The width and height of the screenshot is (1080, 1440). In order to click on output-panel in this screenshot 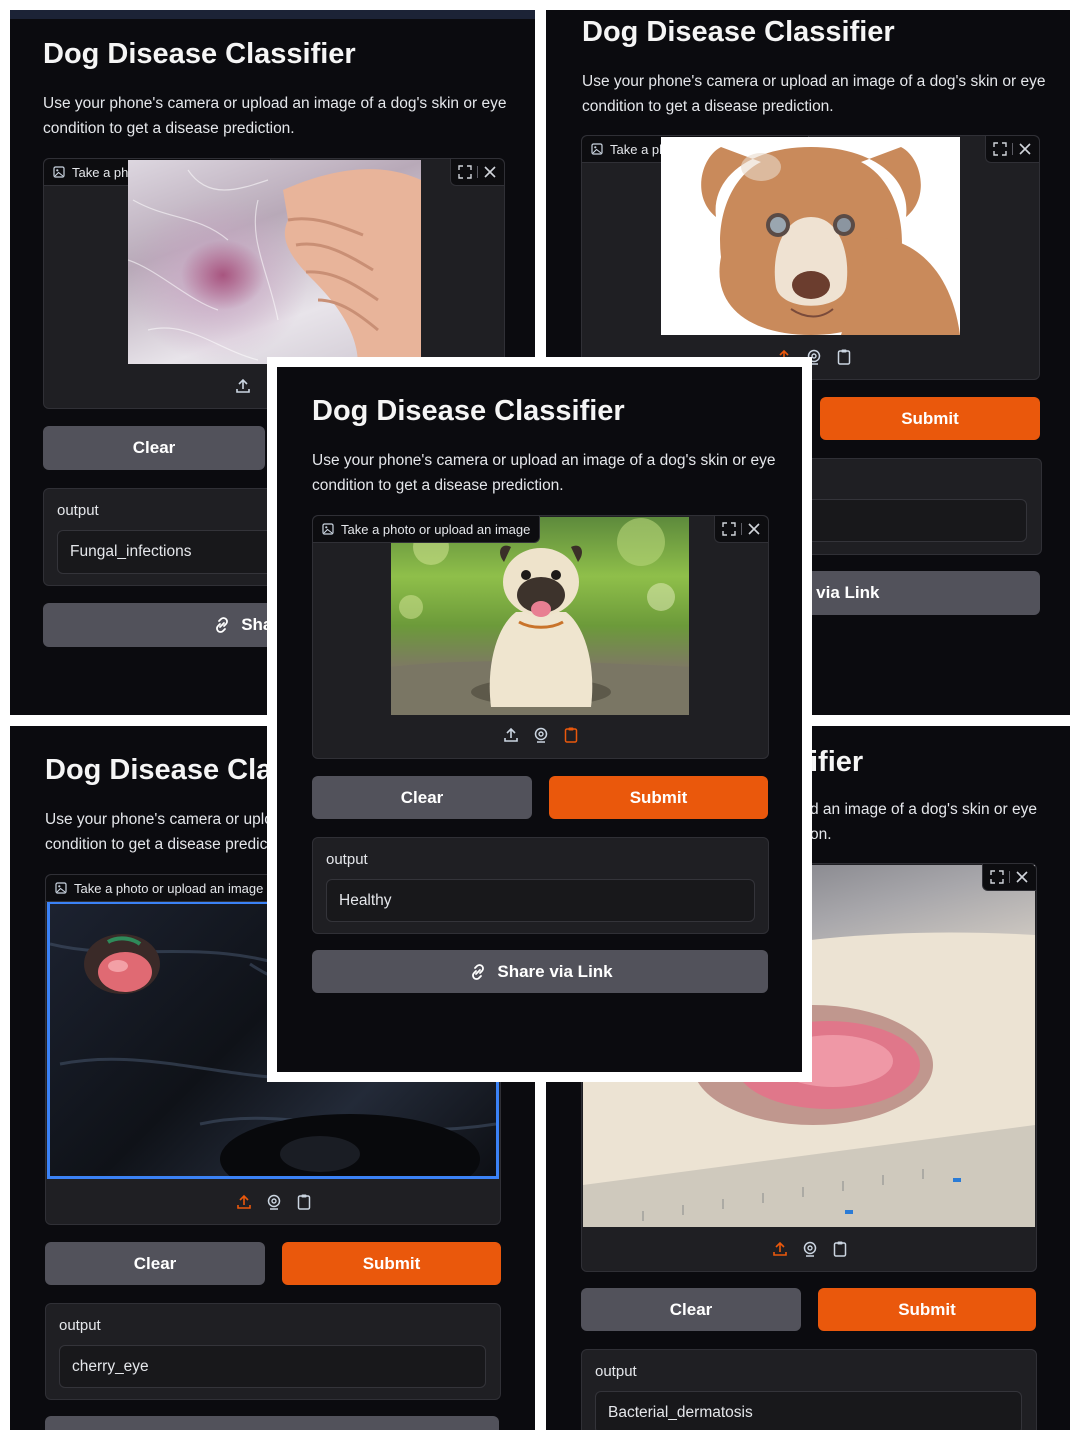, I will do `click(921, 506)`.